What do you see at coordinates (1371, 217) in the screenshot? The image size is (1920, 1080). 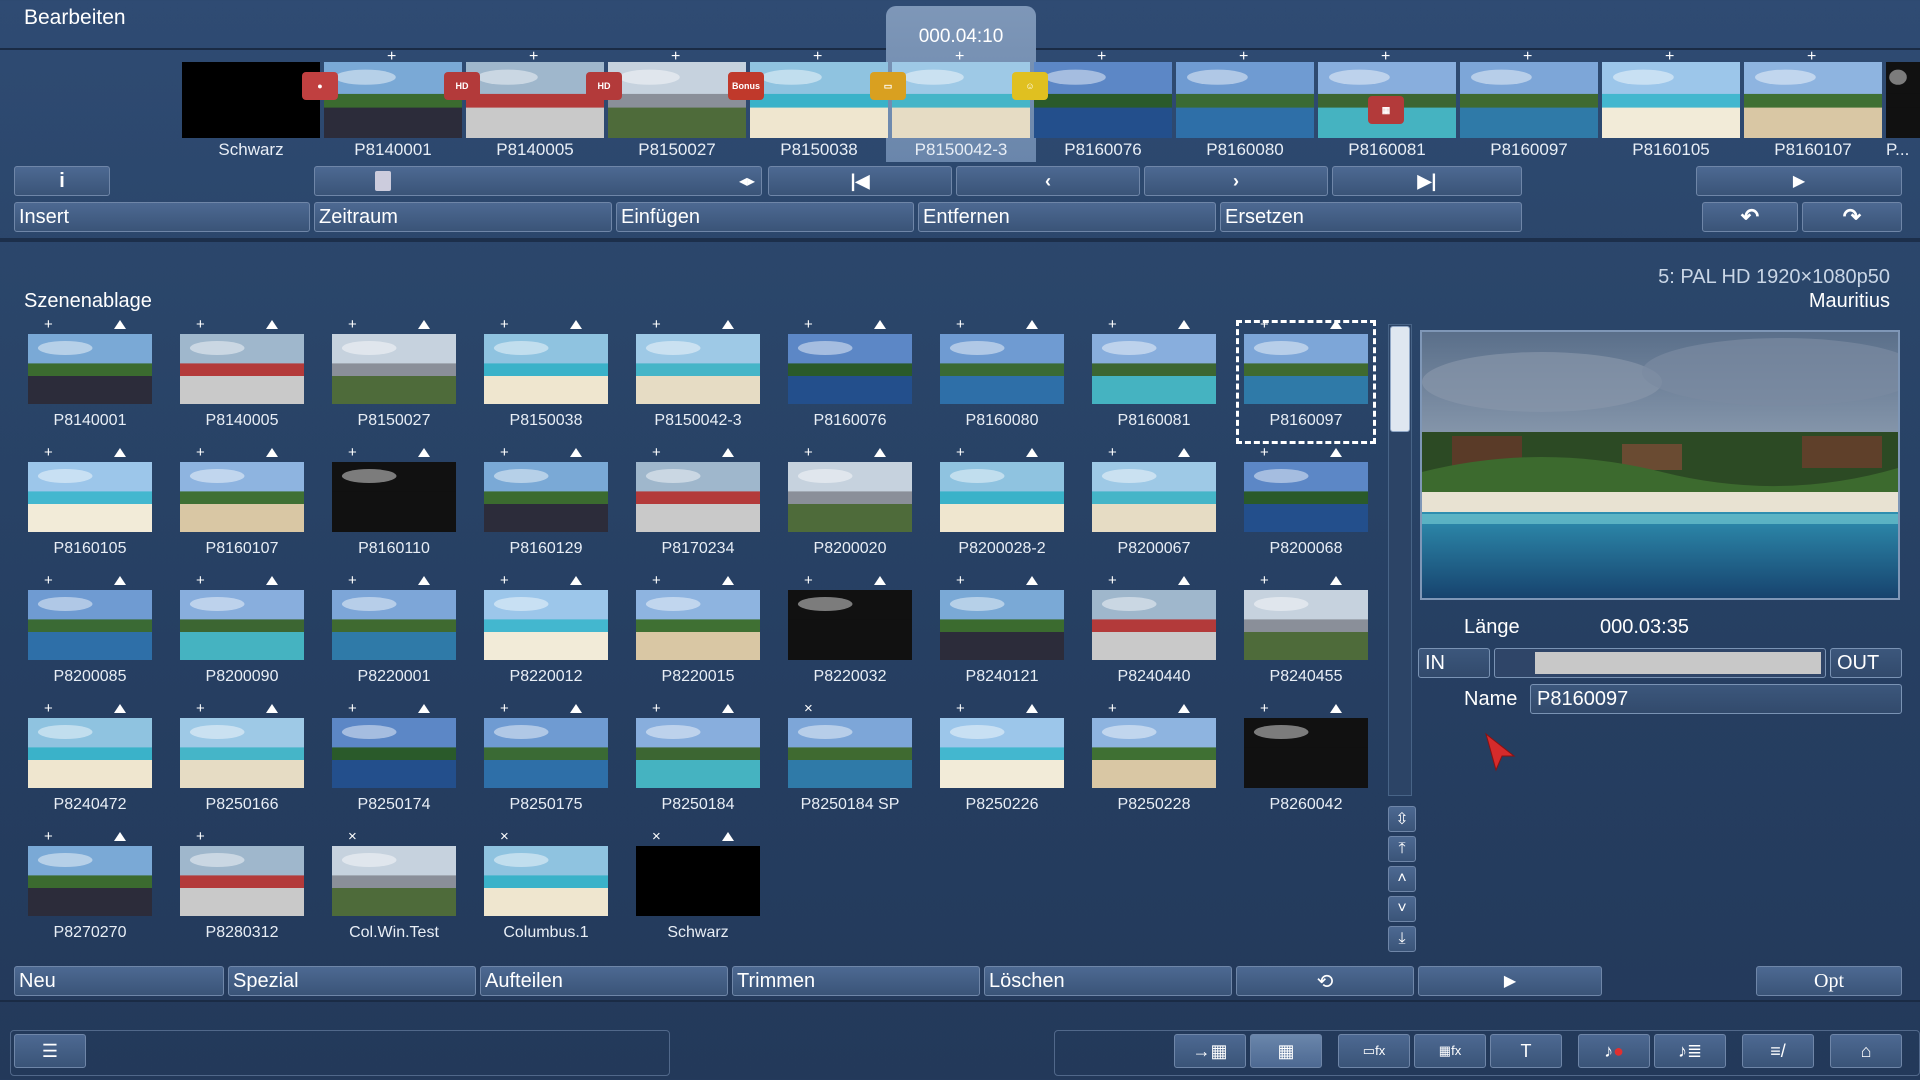 I see `ersetzen-button: Ersetzen` at bounding box center [1371, 217].